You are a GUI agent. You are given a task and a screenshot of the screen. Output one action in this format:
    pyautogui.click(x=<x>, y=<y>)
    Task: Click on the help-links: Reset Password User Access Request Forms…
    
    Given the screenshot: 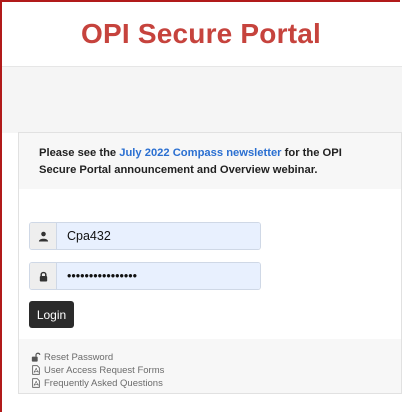 What is the action you would take?
    pyautogui.click(x=97, y=370)
    